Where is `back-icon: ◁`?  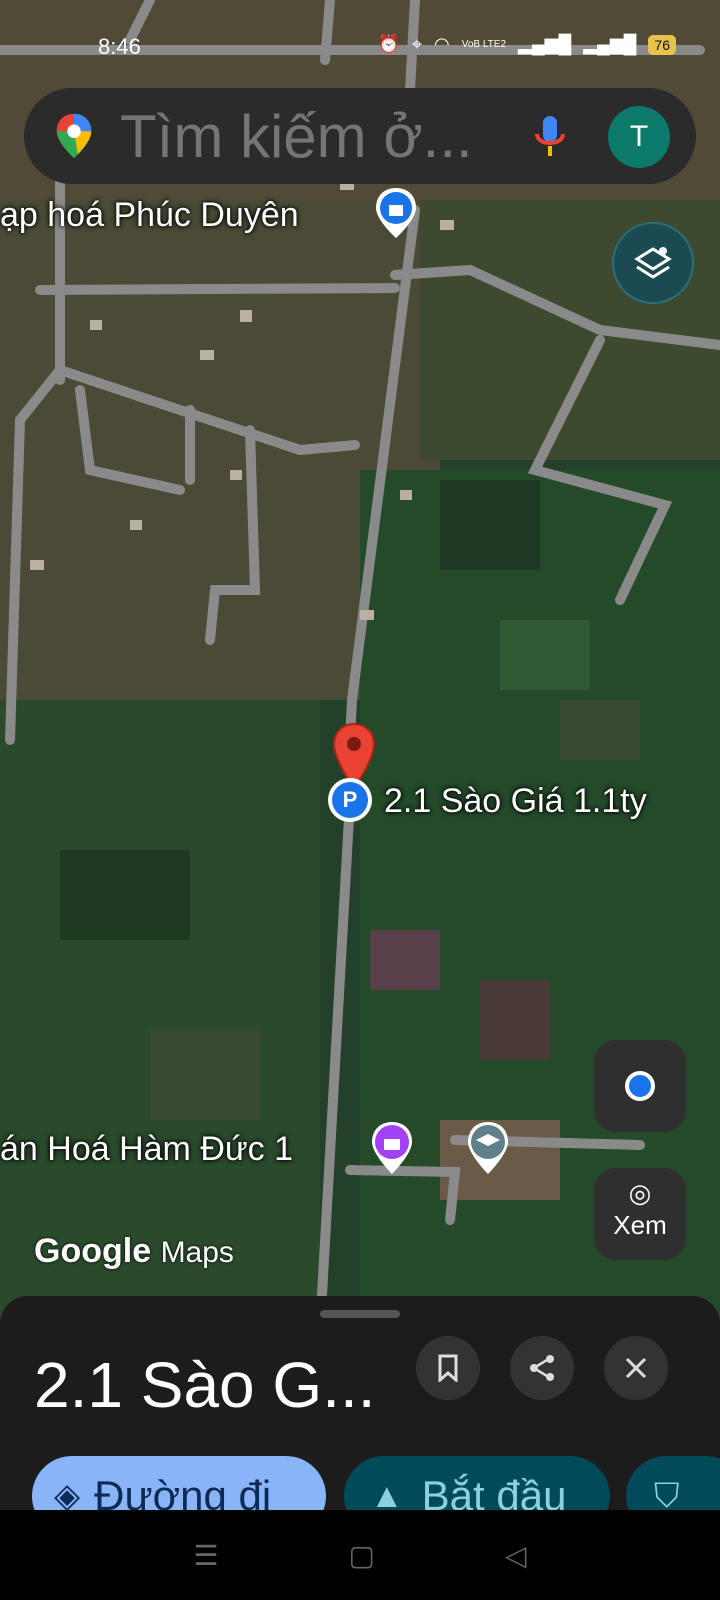
back-icon: ◁ is located at coordinates (516, 1555).